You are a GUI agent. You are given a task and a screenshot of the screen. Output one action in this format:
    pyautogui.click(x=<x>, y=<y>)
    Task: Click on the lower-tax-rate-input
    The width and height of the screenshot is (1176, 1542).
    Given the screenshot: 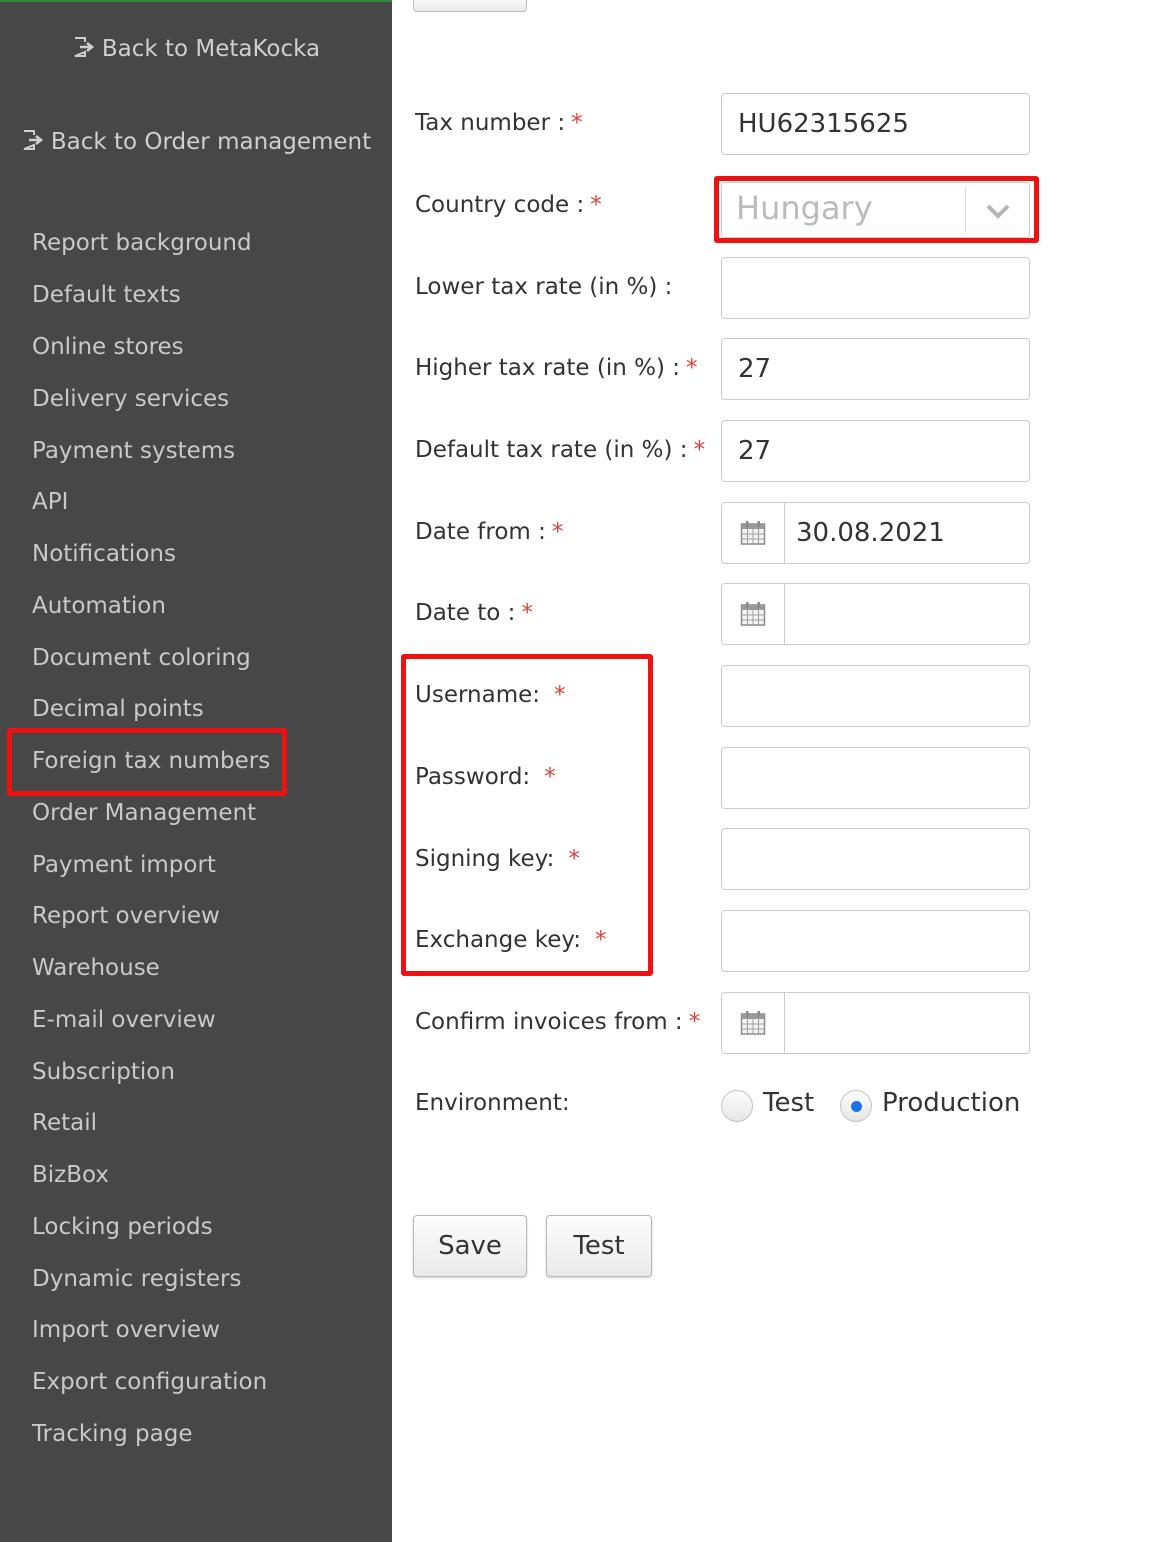 What is the action you would take?
    pyautogui.click(x=875, y=288)
    